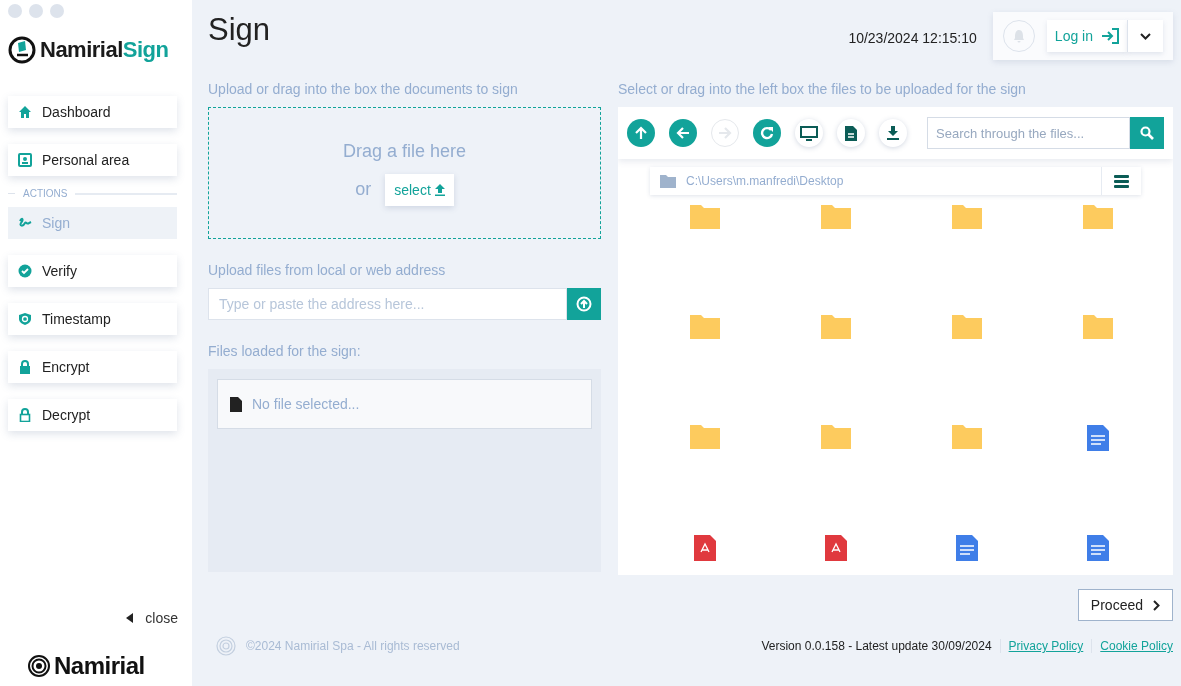 This screenshot has height=686, width=1181. Describe the element at coordinates (1110, 36) in the screenshot. I see `sign-in-icon` at that location.